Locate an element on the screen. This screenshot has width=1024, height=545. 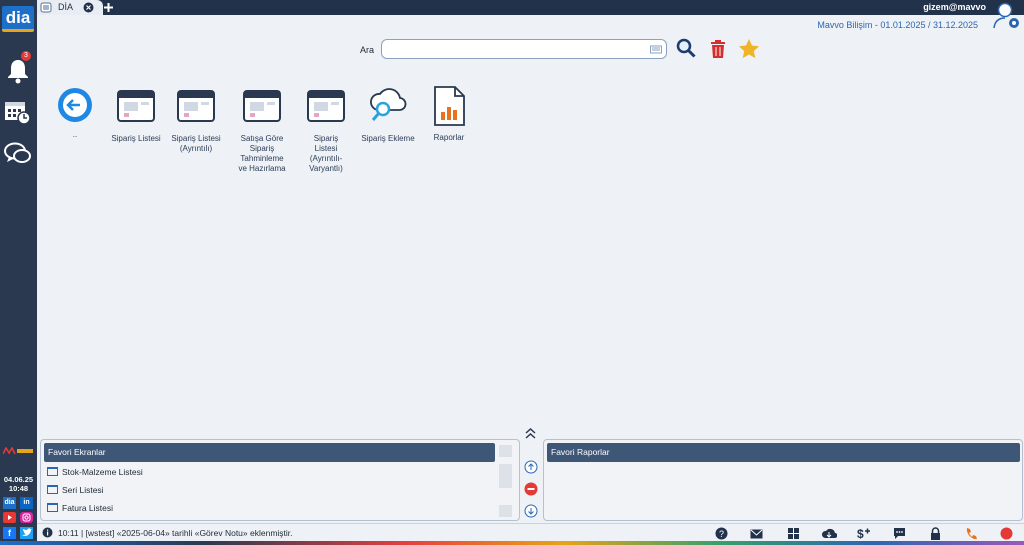
period: 01.01.2025 / 31.12.2025 is located at coordinates (929, 25).